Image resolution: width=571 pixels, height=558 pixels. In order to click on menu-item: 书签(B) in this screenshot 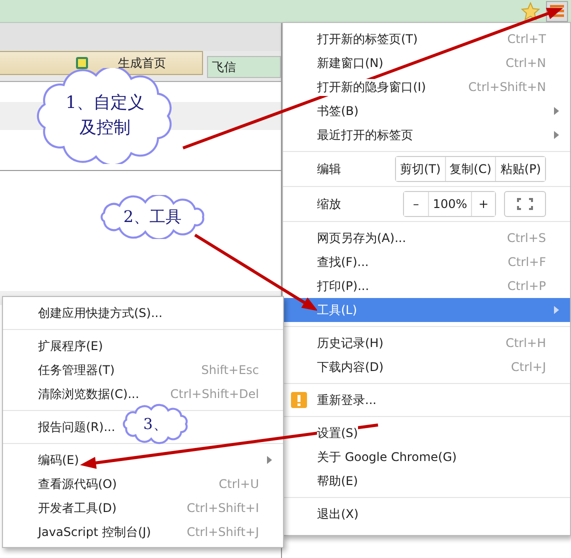, I will do `click(426, 111)`.